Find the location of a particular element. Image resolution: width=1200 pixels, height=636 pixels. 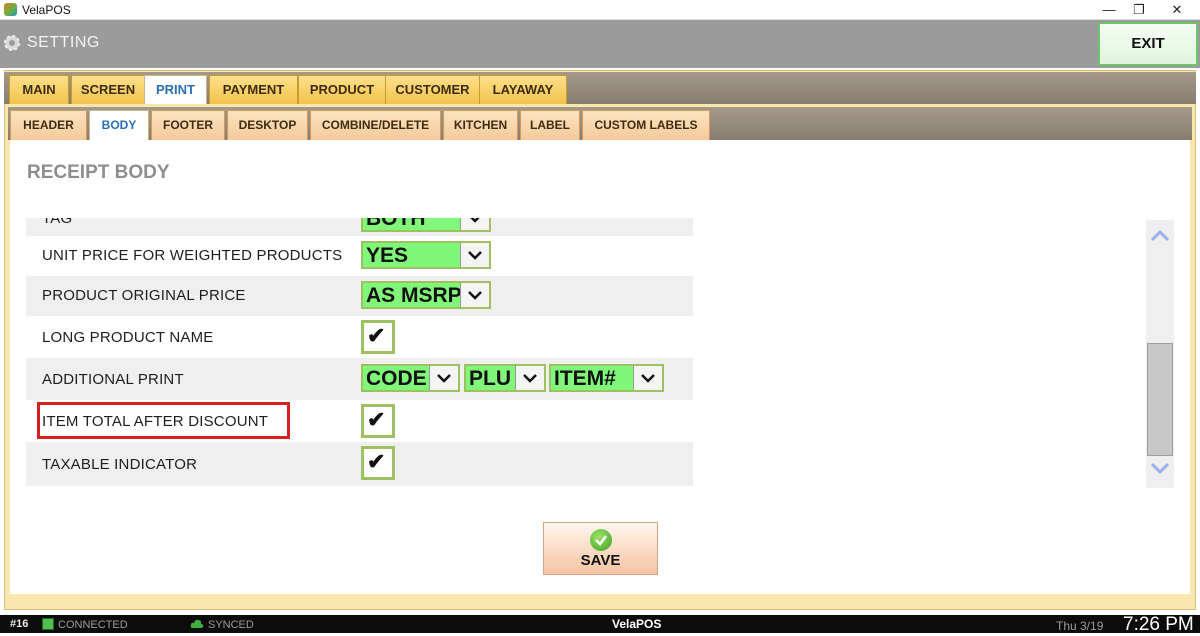

tab-print: PRINT is located at coordinates (175, 89).